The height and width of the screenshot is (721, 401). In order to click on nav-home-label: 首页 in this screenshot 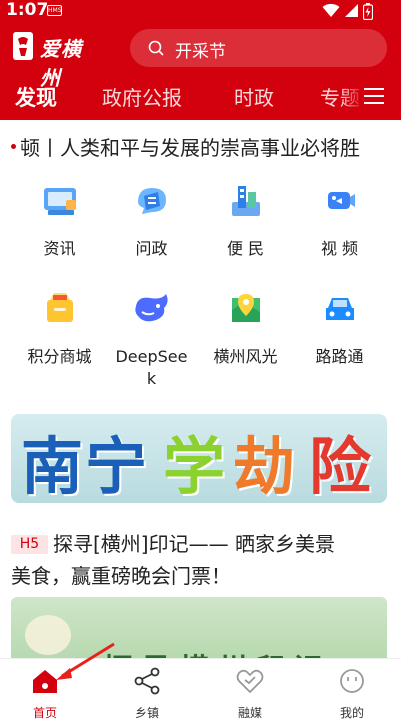, I will do `click(44, 713)`.